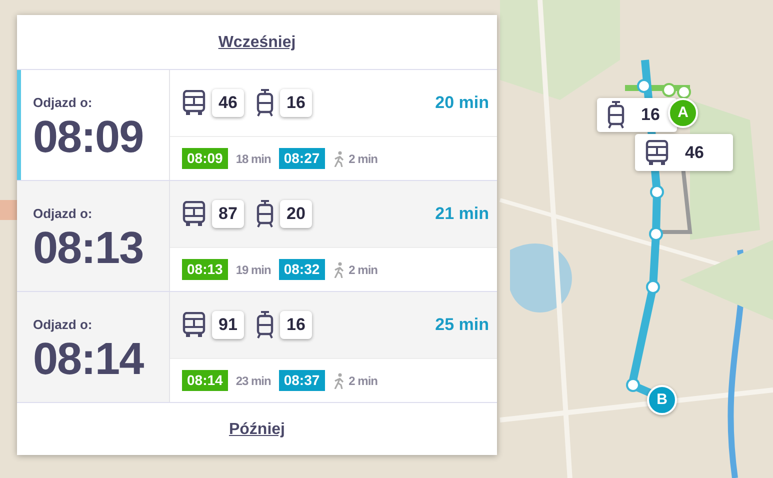  What do you see at coordinates (684, 152) in the screenshot?
I see `line-popup: 46` at bounding box center [684, 152].